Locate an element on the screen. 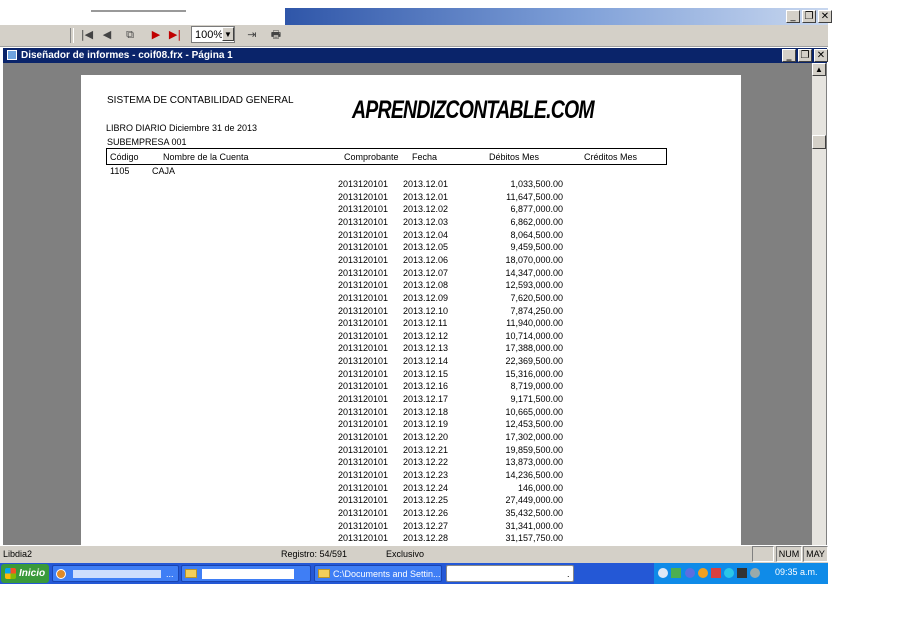 The height and width of the screenshot is (630, 910). scroll-up-icon: ▲ is located at coordinates (819, 69).